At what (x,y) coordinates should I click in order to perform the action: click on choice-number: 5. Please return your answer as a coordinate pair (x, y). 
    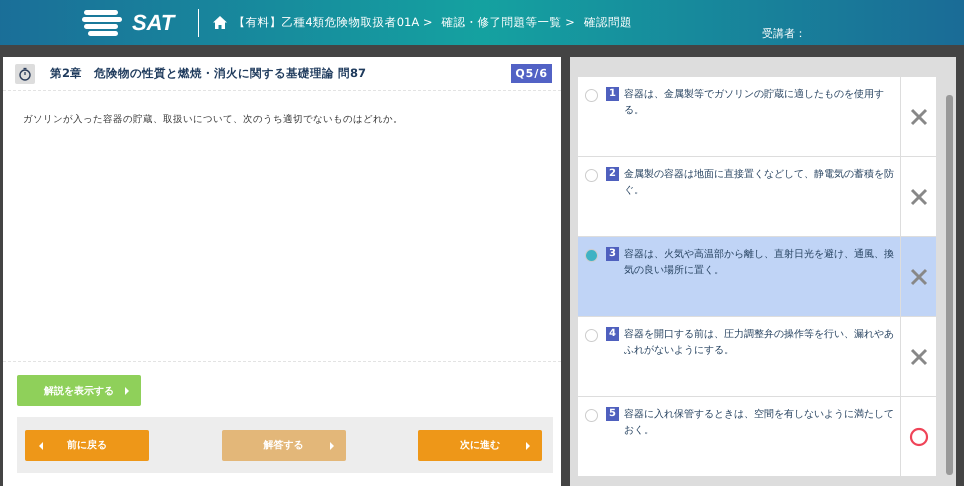
    Looking at the image, I should click on (612, 414).